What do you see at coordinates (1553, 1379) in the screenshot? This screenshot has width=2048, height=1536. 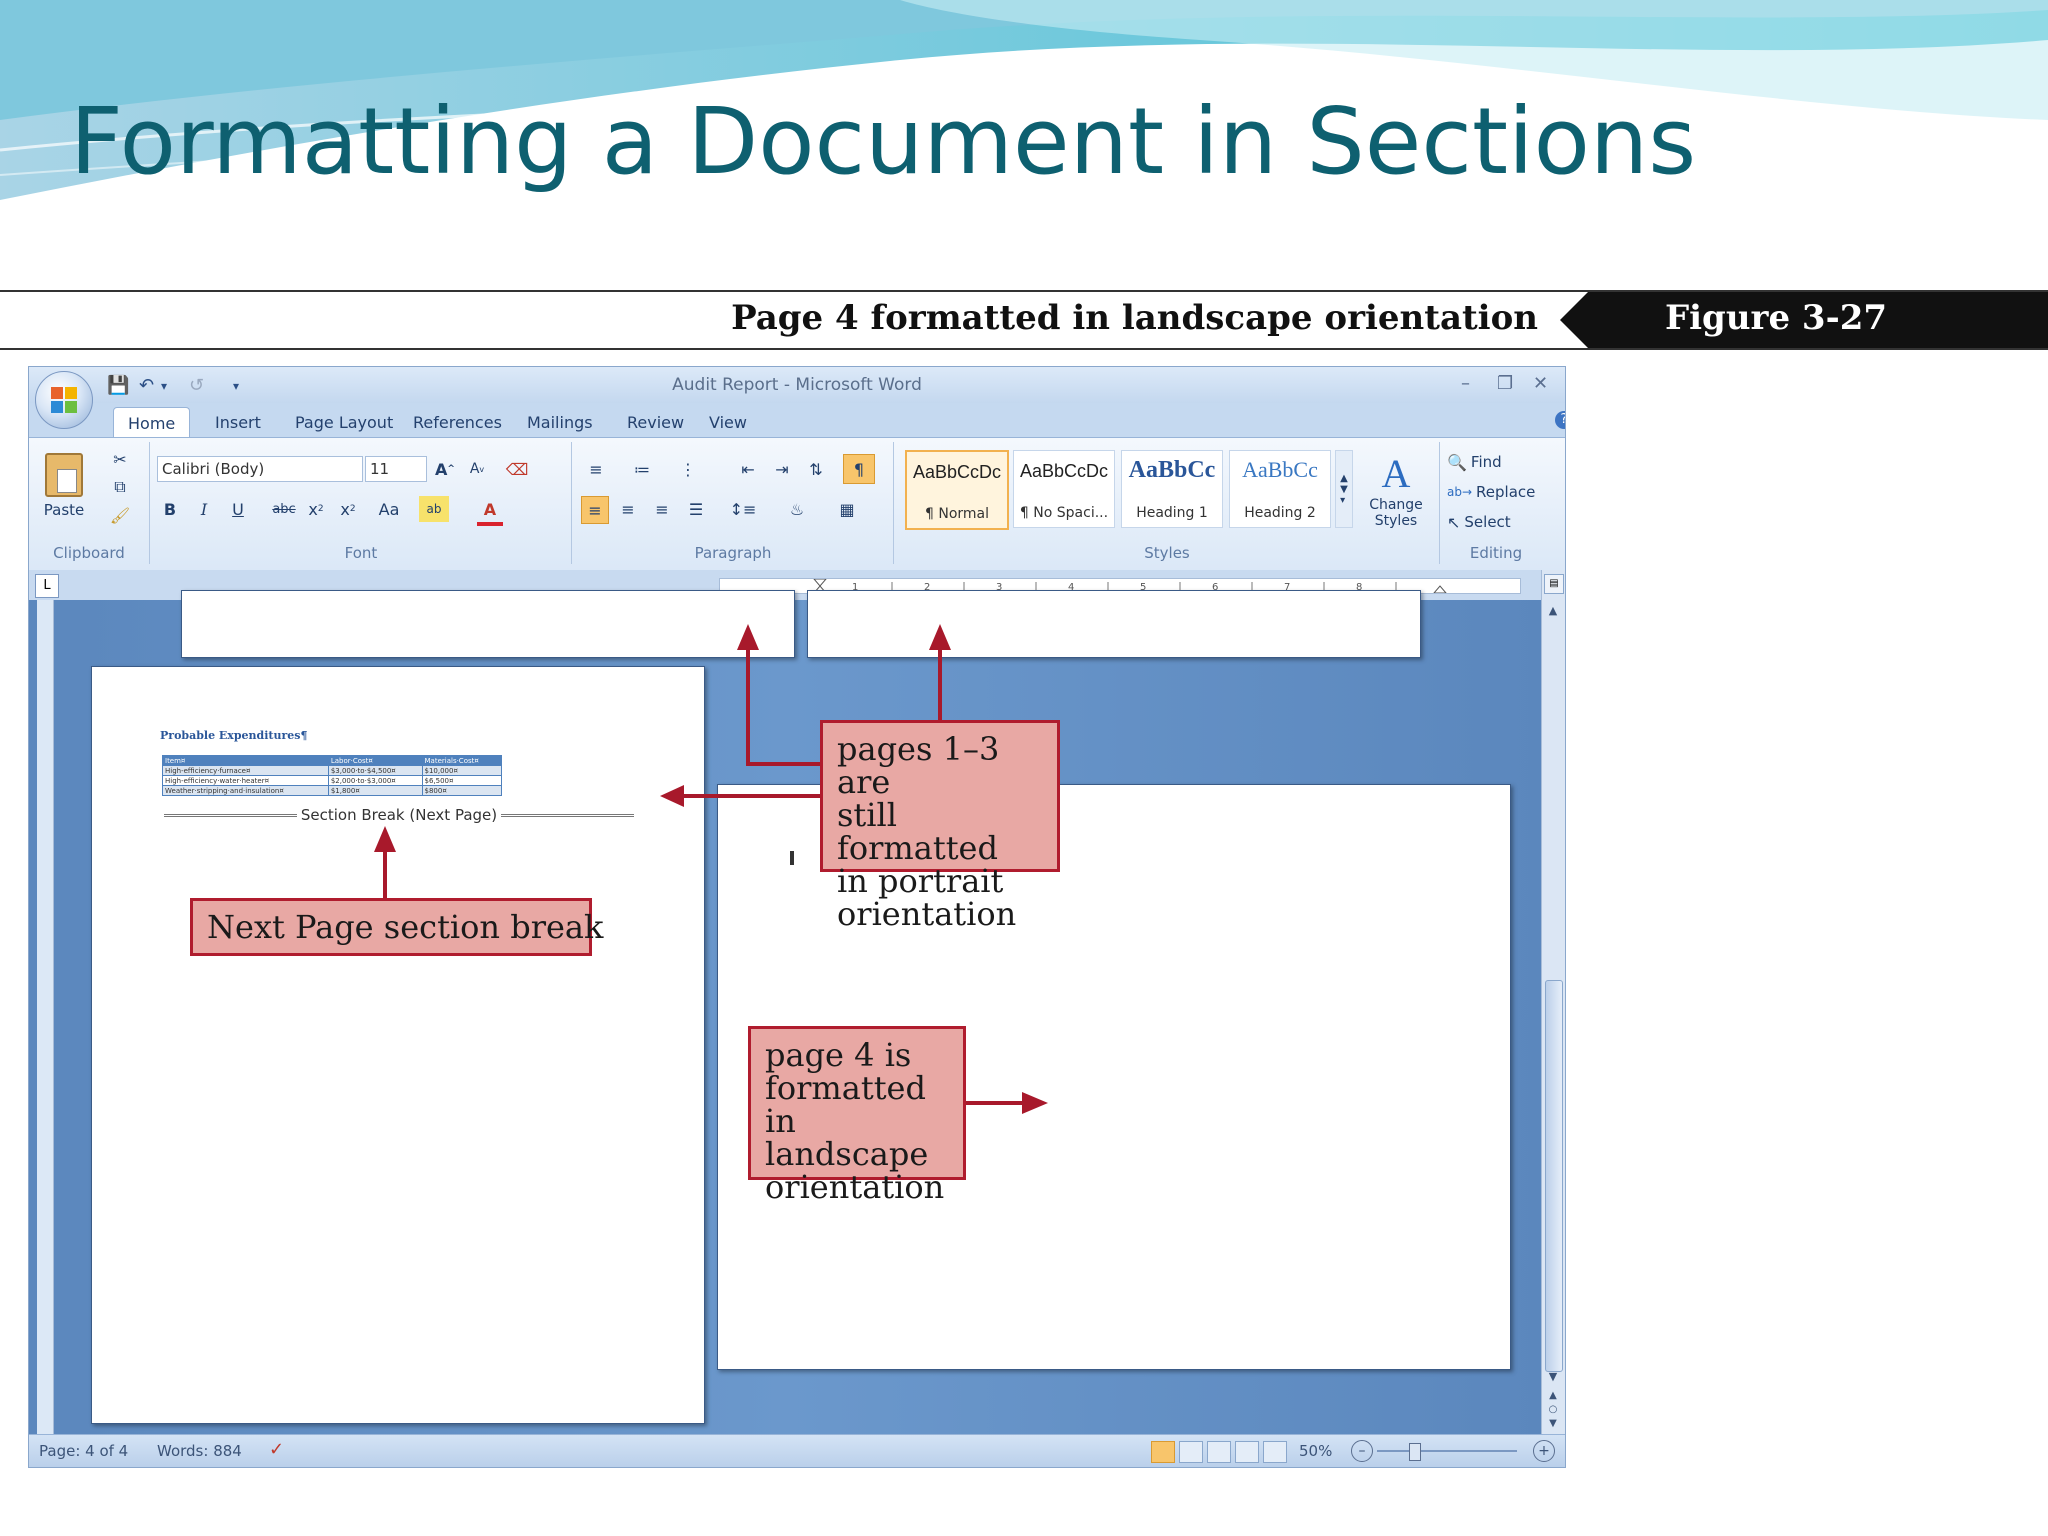 I see `scroll-down-icon: ▼` at bounding box center [1553, 1379].